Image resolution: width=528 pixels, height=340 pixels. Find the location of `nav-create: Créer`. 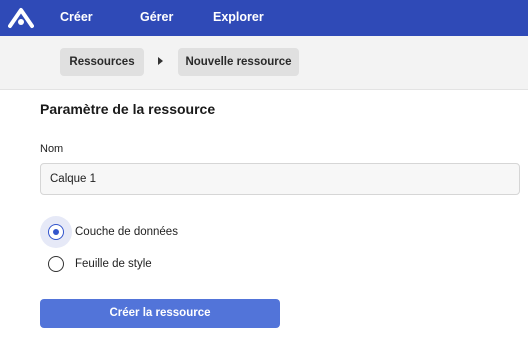

nav-create: Créer is located at coordinates (76, 18).